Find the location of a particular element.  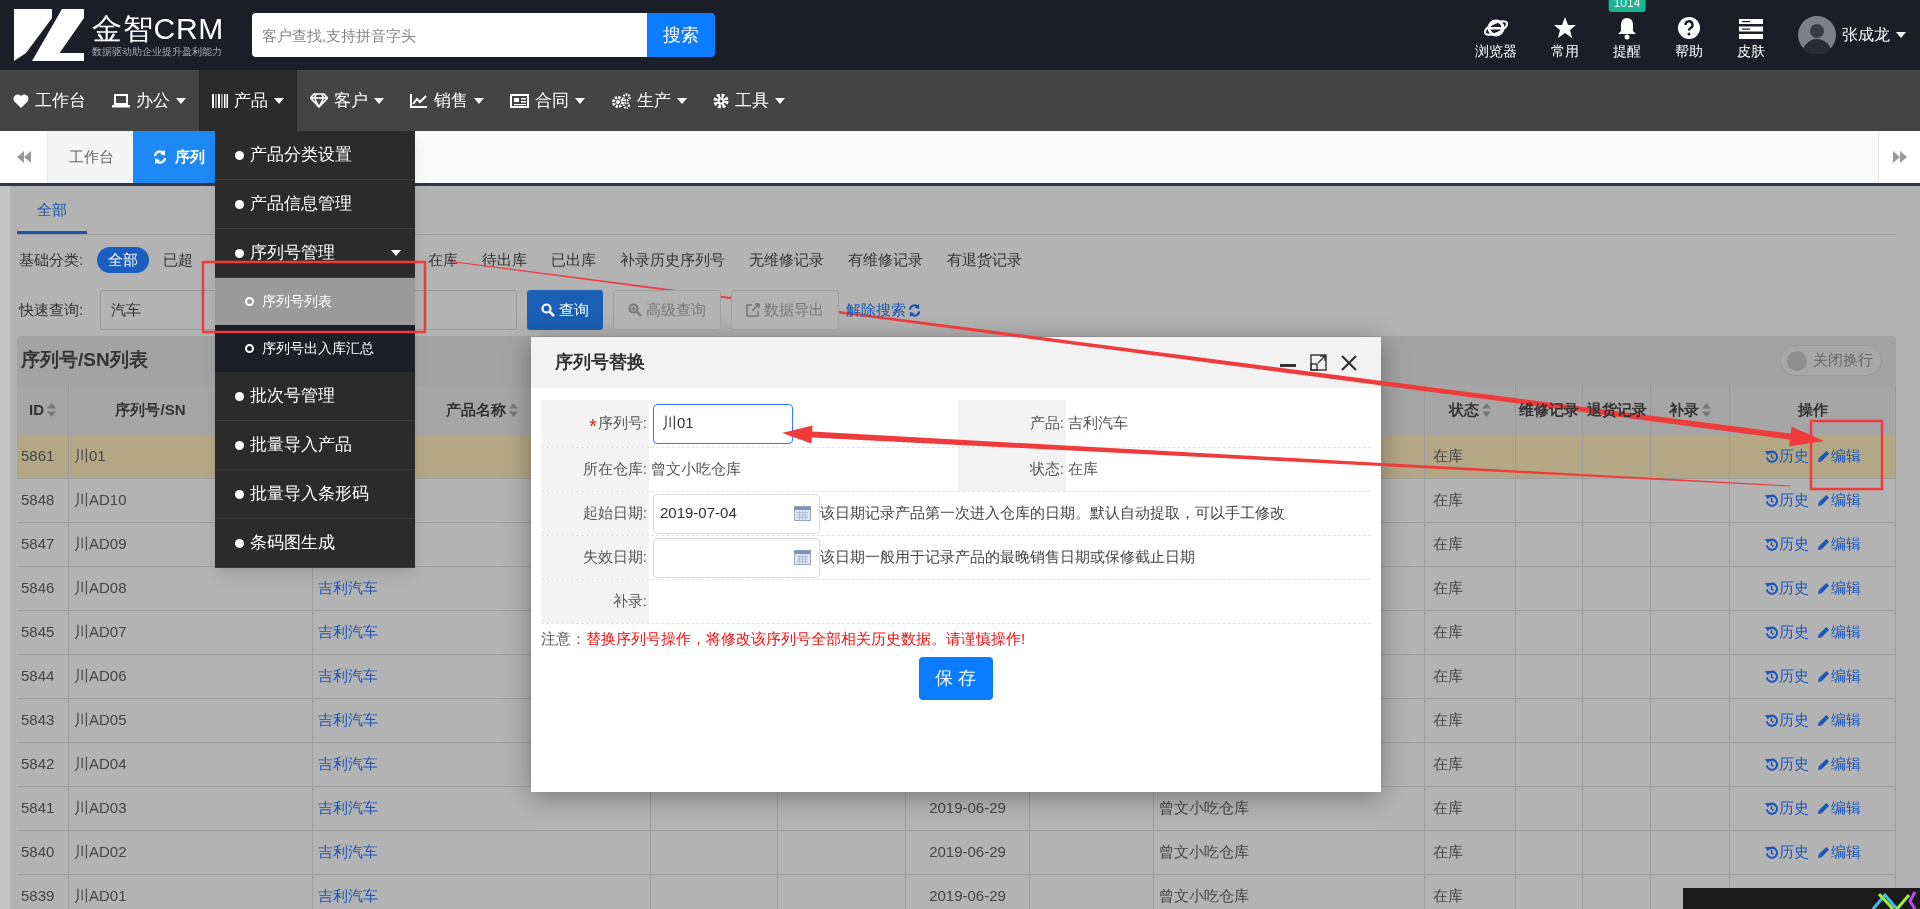

search-label: 快速查询: is located at coordinates (52, 309).